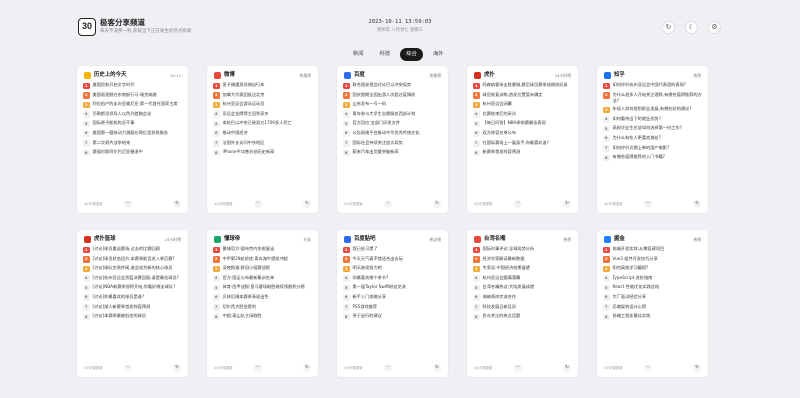 This screenshot has width=800, height=398. What do you see at coordinates (263, 297) in the screenshot?
I see `list-item: 6 贝林厄姆本赛季表现出色` at bounding box center [263, 297].